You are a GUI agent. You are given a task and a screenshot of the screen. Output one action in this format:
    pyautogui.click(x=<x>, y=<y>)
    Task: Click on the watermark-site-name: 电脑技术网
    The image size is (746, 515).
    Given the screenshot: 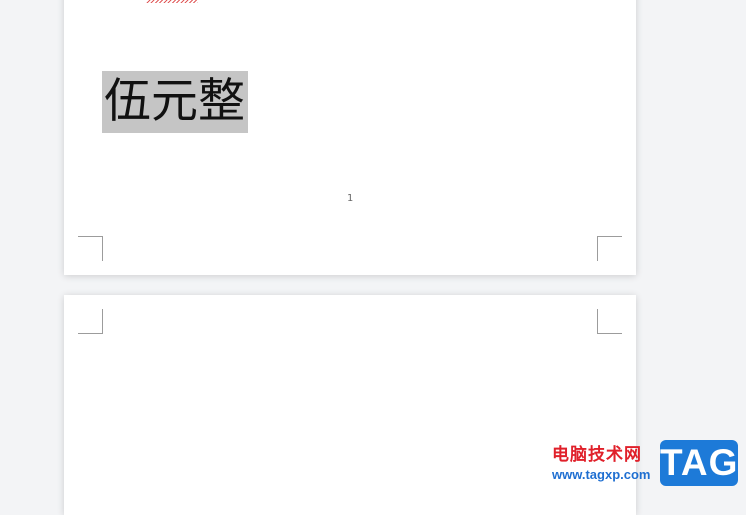 What is the action you would take?
    pyautogui.click(x=597, y=454)
    